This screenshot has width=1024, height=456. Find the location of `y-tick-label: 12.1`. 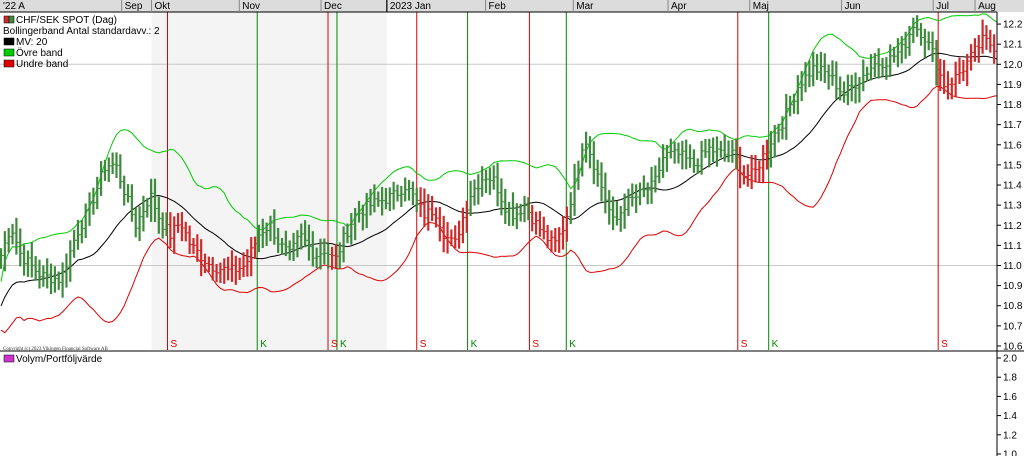

y-tick-label: 12.1 is located at coordinates (1013, 45).